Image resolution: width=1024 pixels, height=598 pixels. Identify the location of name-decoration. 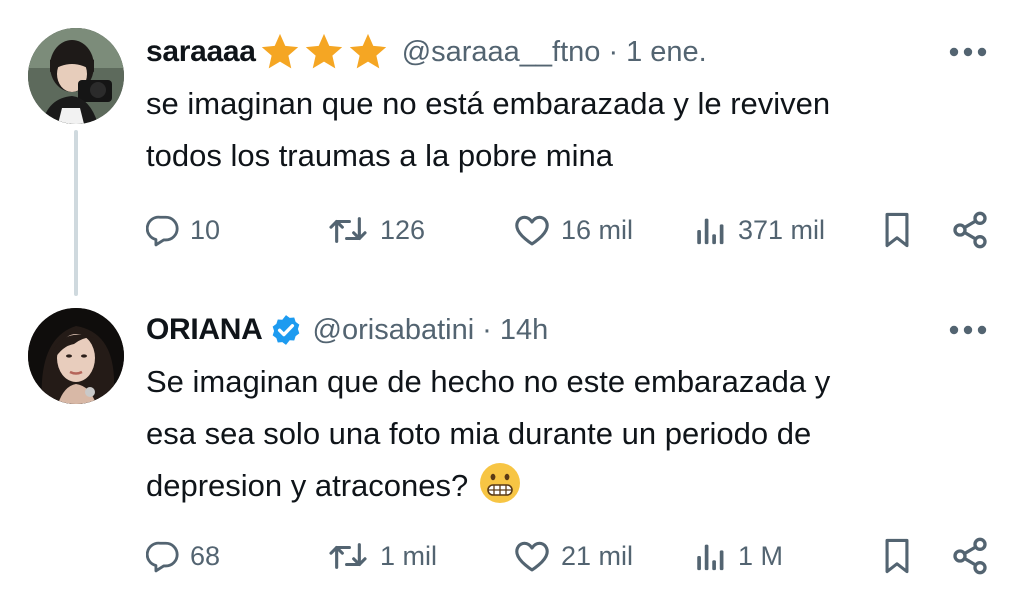
(324, 52).